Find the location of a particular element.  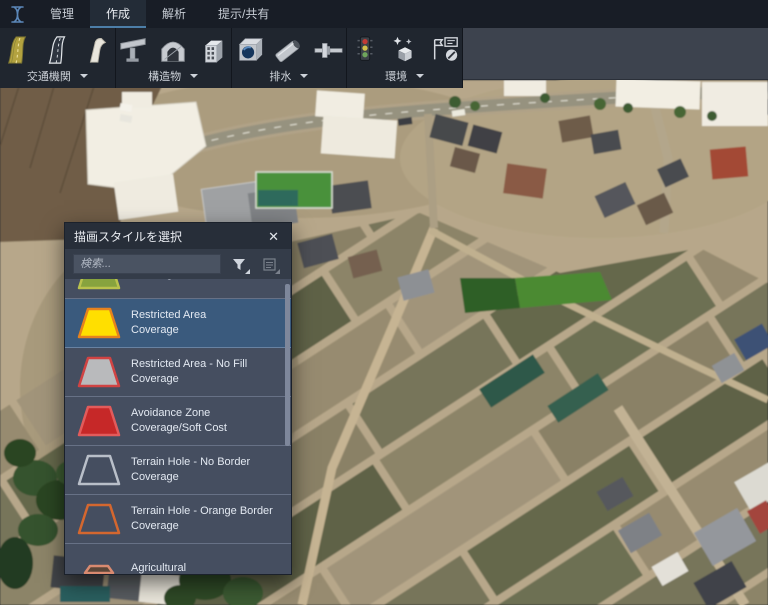

style-name: Restricted Area - No Fill is located at coordinates (189, 364).